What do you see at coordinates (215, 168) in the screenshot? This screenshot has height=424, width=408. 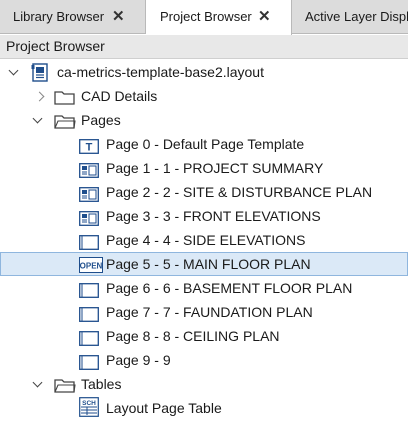 I see `page-label: Page 1 - 1 - PROJECT SUMMARY` at bounding box center [215, 168].